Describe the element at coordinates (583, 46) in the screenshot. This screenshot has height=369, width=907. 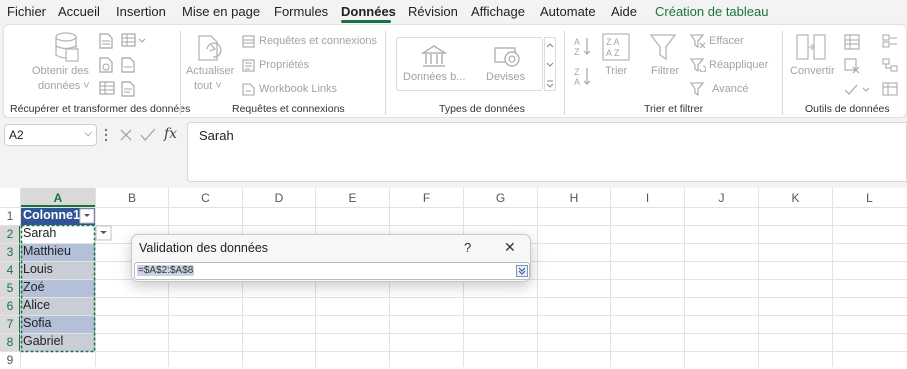
I see `sort-asc-icon: A Z` at that location.